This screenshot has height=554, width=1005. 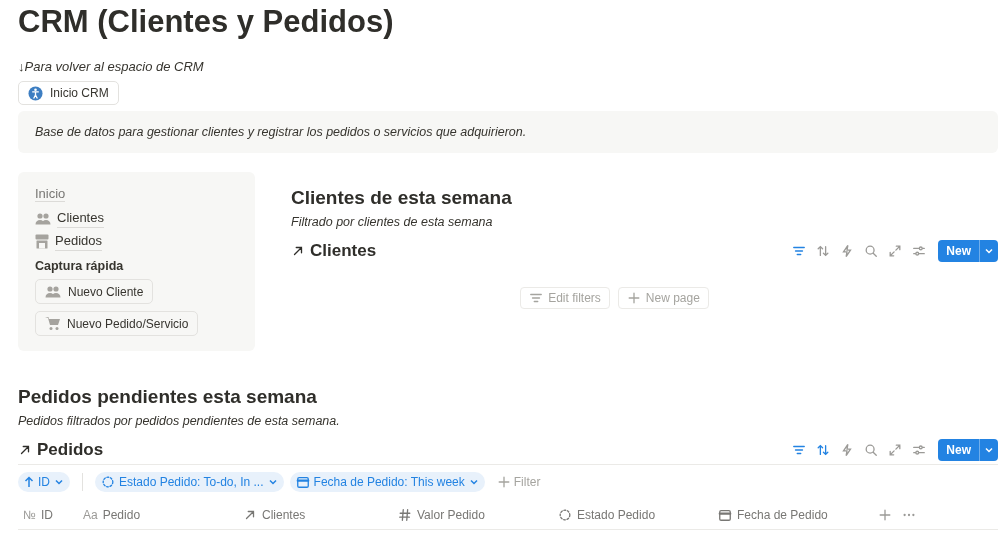 What do you see at coordinates (793, 514) in the screenshot?
I see `column-header: Fecha de Pedido` at bounding box center [793, 514].